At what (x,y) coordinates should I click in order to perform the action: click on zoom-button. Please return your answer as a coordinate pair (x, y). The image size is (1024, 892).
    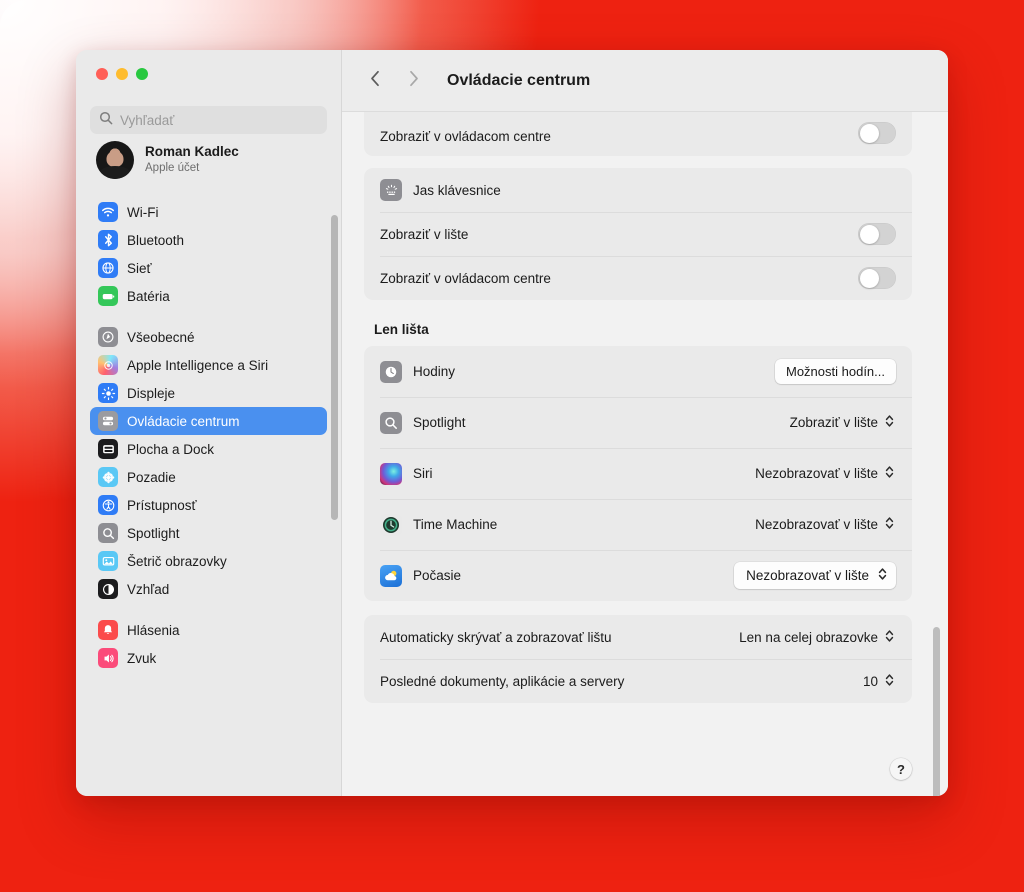
    Looking at the image, I should click on (142, 74).